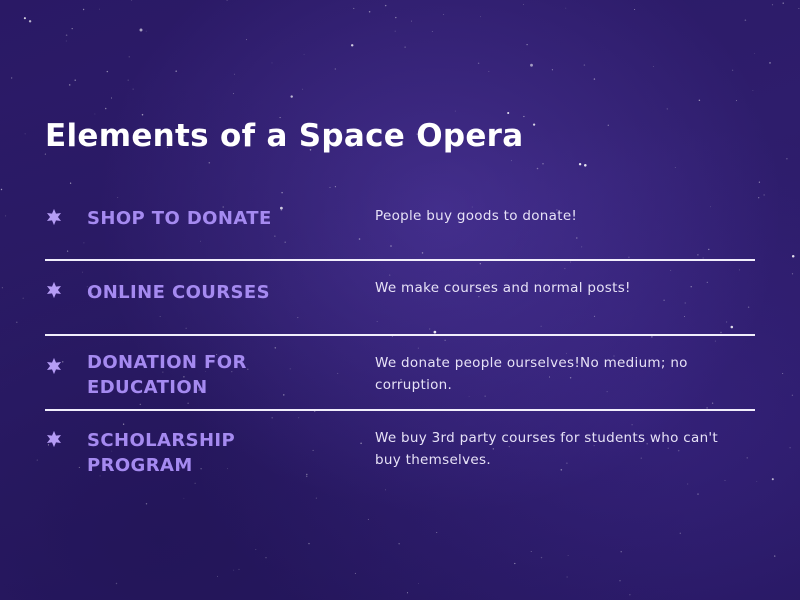 The height and width of the screenshot is (600, 800). What do you see at coordinates (161, 453) in the screenshot?
I see `item-heading: SCHOLARSHIP PROGRAM` at bounding box center [161, 453].